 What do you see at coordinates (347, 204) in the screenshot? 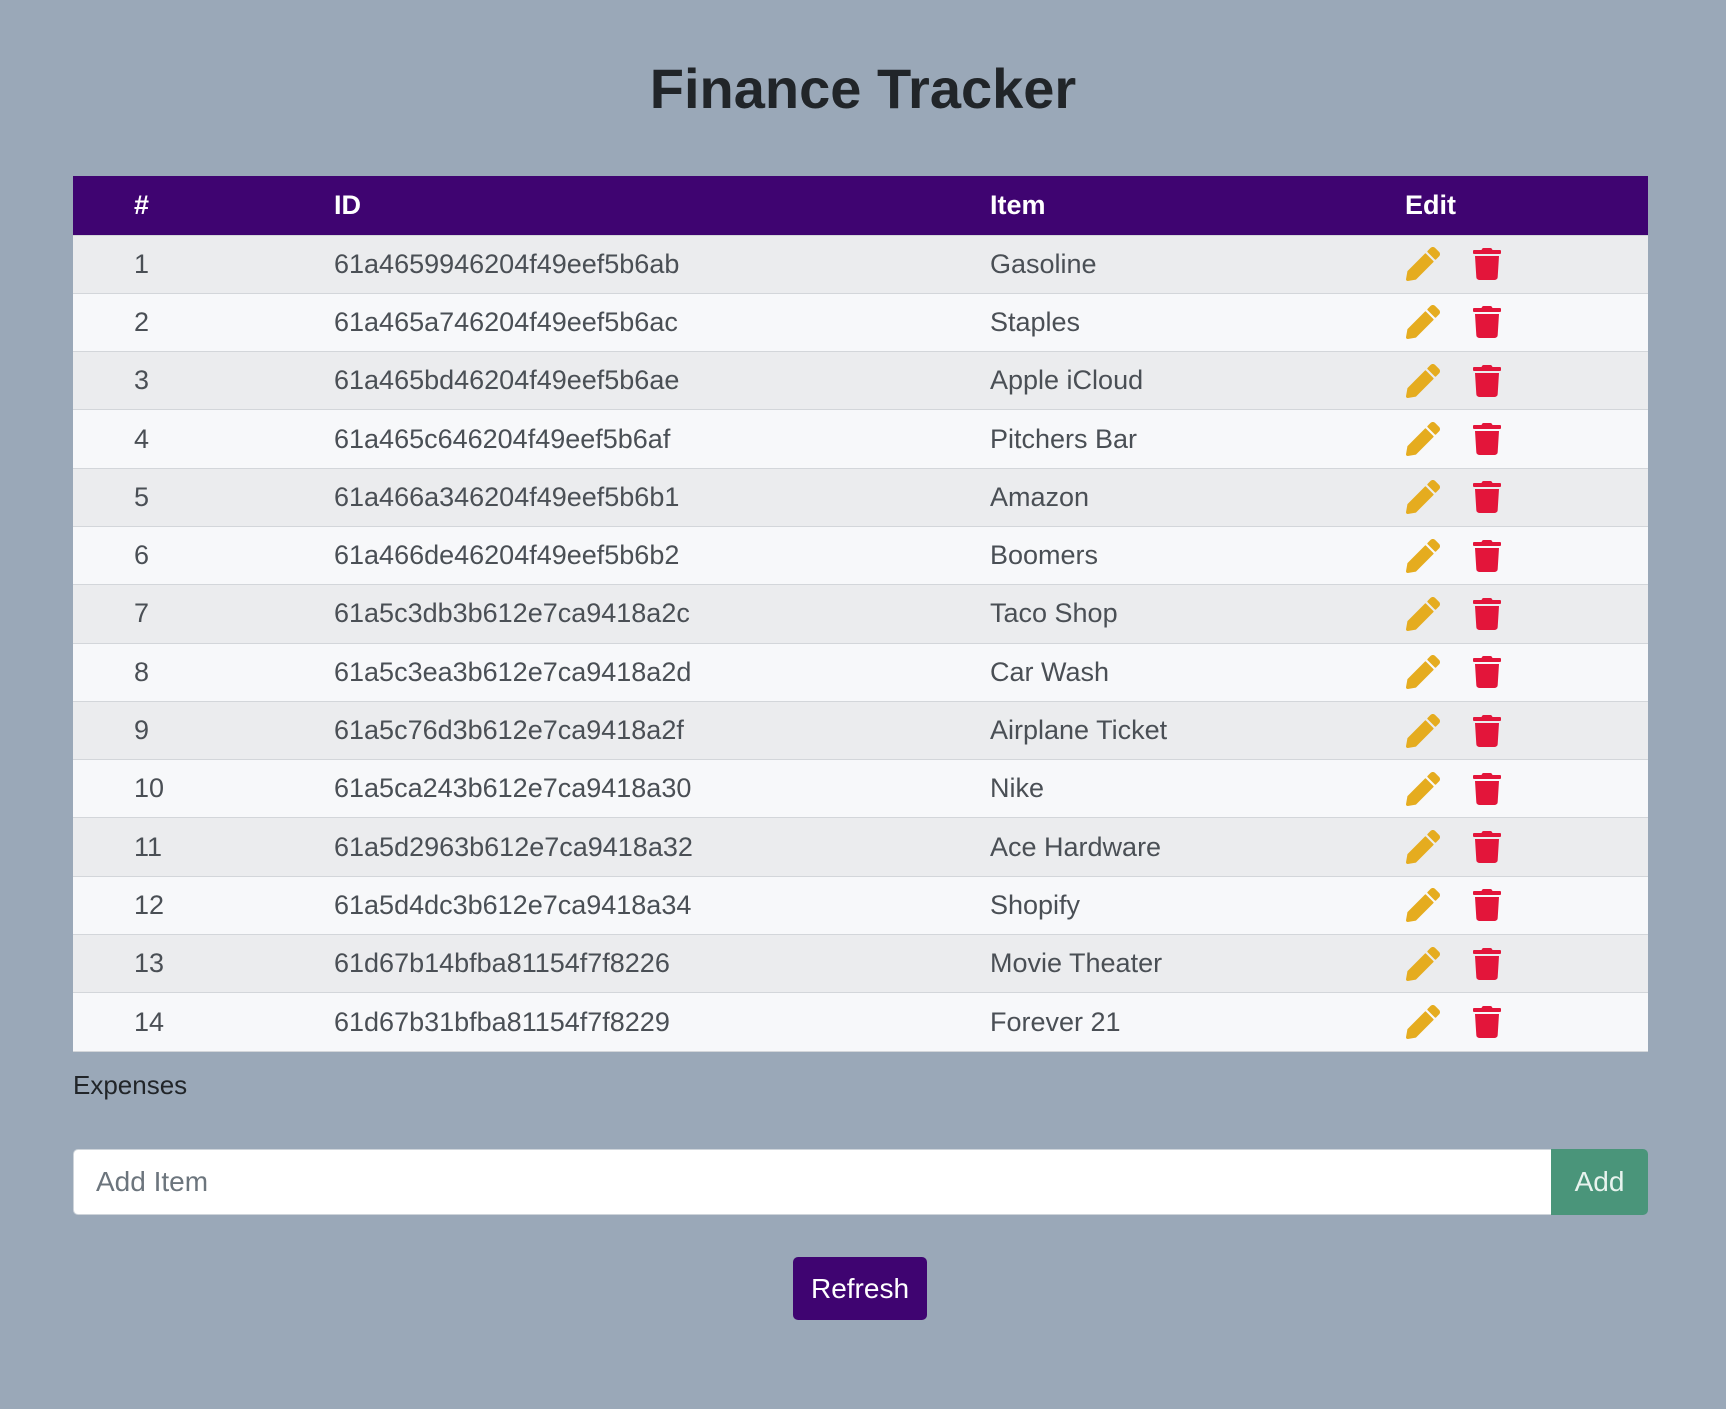
I see `column-header-id: ID` at bounding box center [347, 204].